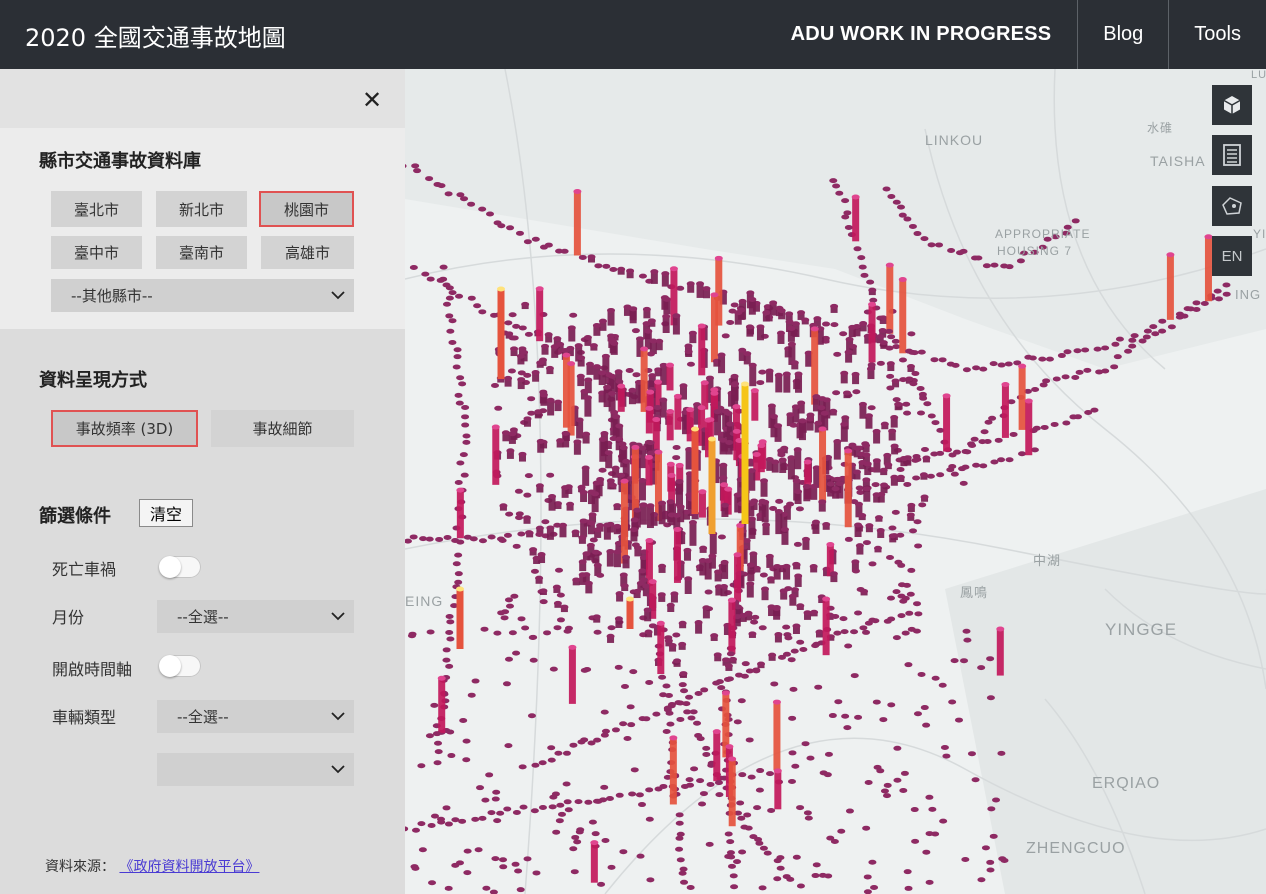 Image resolution: width=1266 pixels, height=894 pixels. I want to click on site-title: 2020 全國交通事故地圖, so click(155, 35).